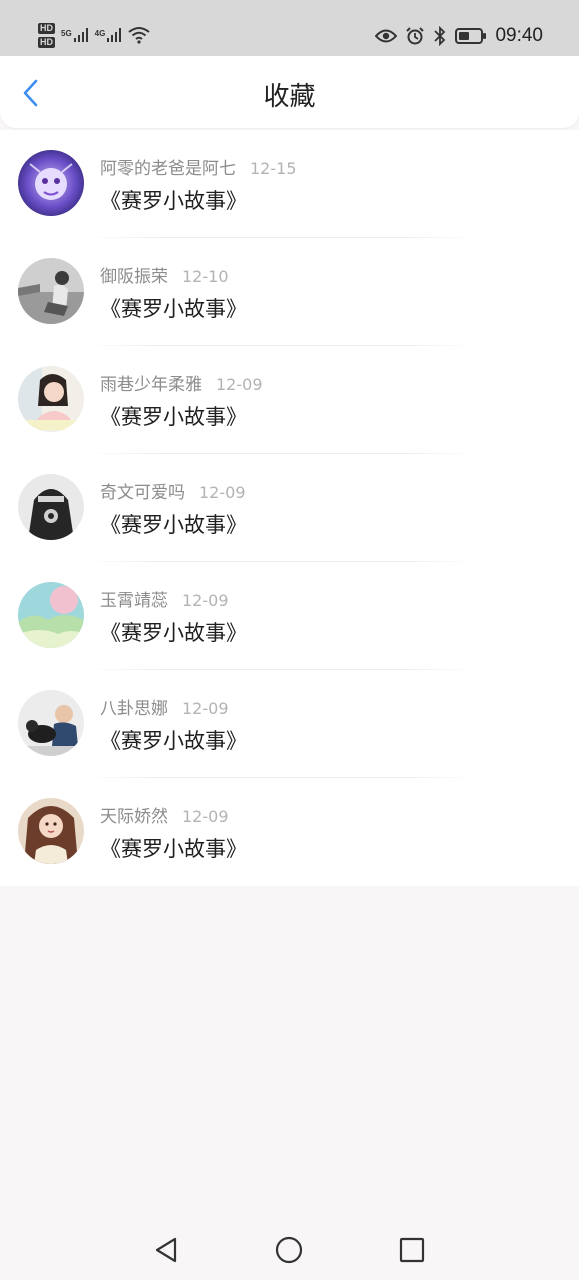 Image resolution: width=579 pixels, height=1280 pixels. Describe the element at coordinates (205, 276) in the screenshot. I see `date: 12-10` at that location.